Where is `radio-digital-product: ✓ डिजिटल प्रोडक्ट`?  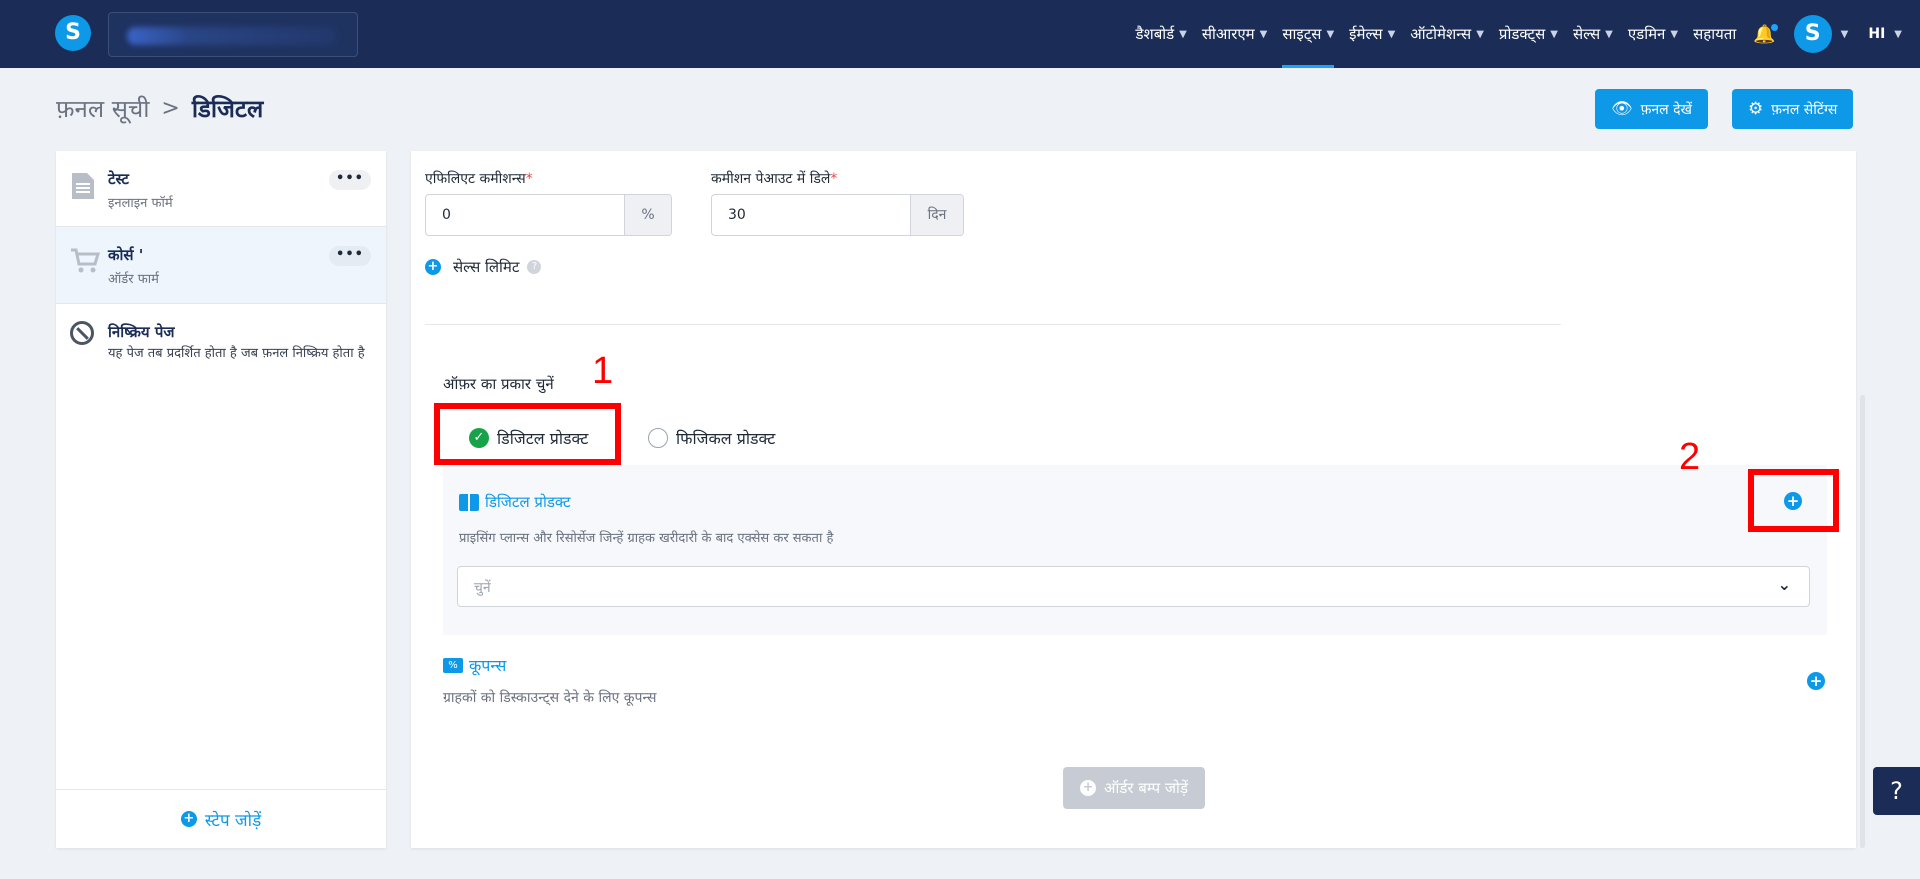
radio-digital-product: ✓ डिजिटल प्रोडक्ट is located at coordinates (528, 438).